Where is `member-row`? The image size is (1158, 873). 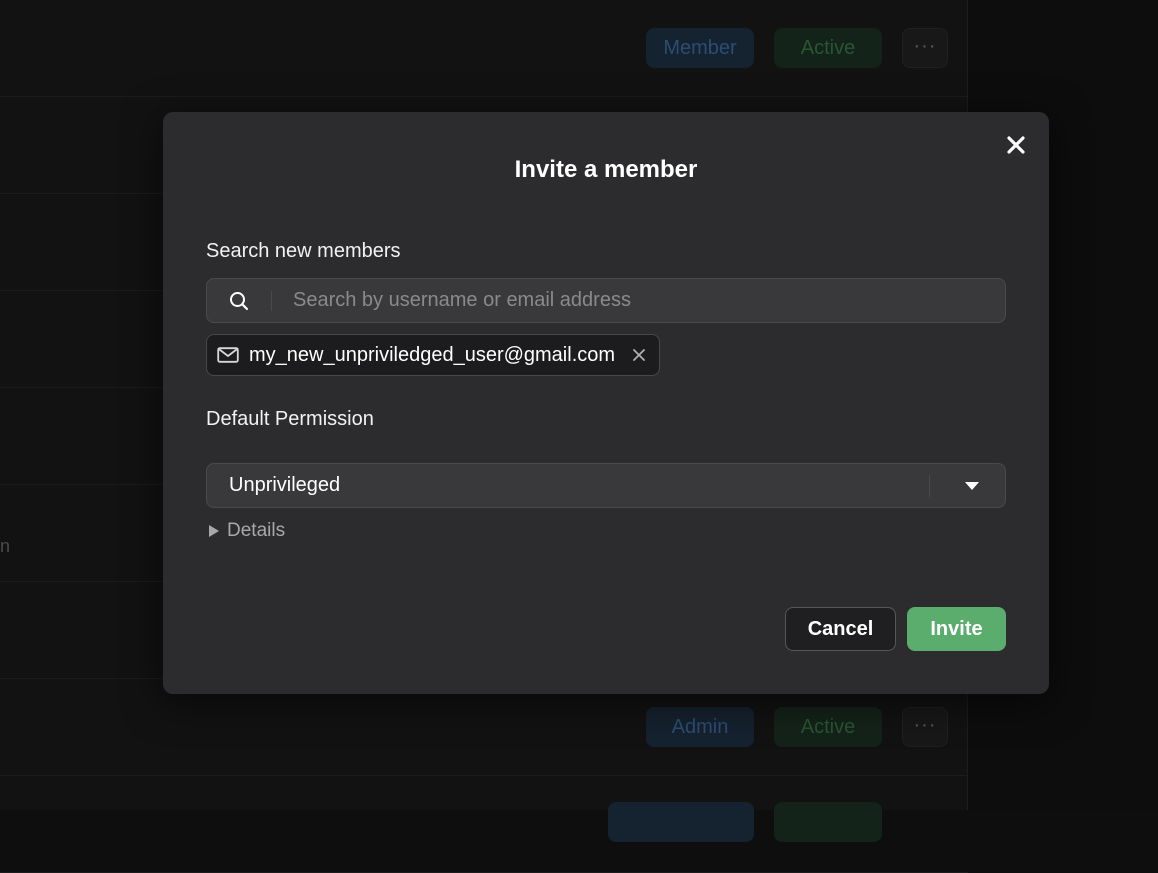 member-row is located at coordinates (484, 824).